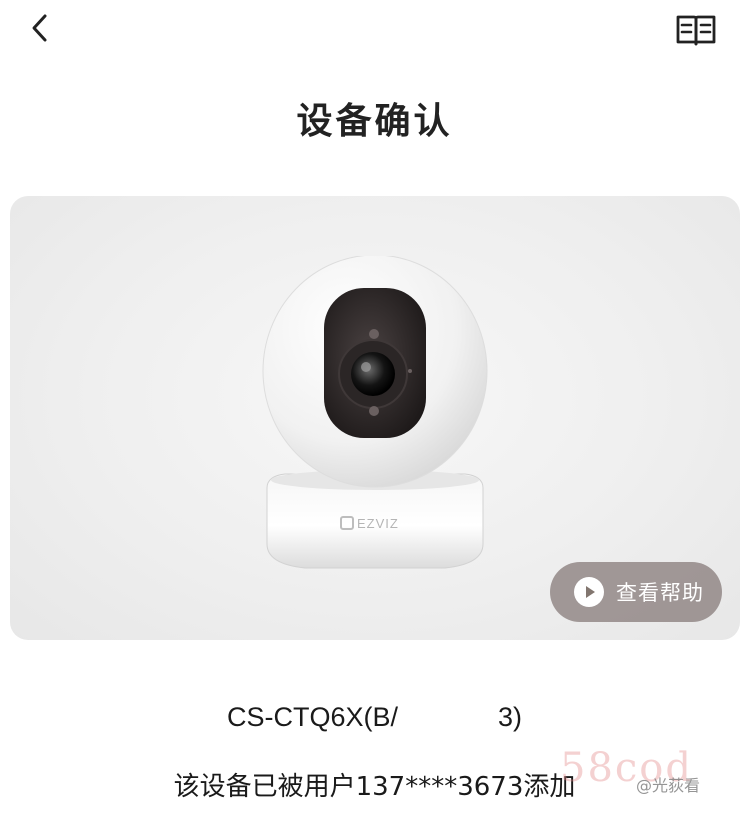 The image size is (749, 814). Describe the element at coordinates (374, 121) in the screenshot. I see `page-title: 设备确认` at that location.